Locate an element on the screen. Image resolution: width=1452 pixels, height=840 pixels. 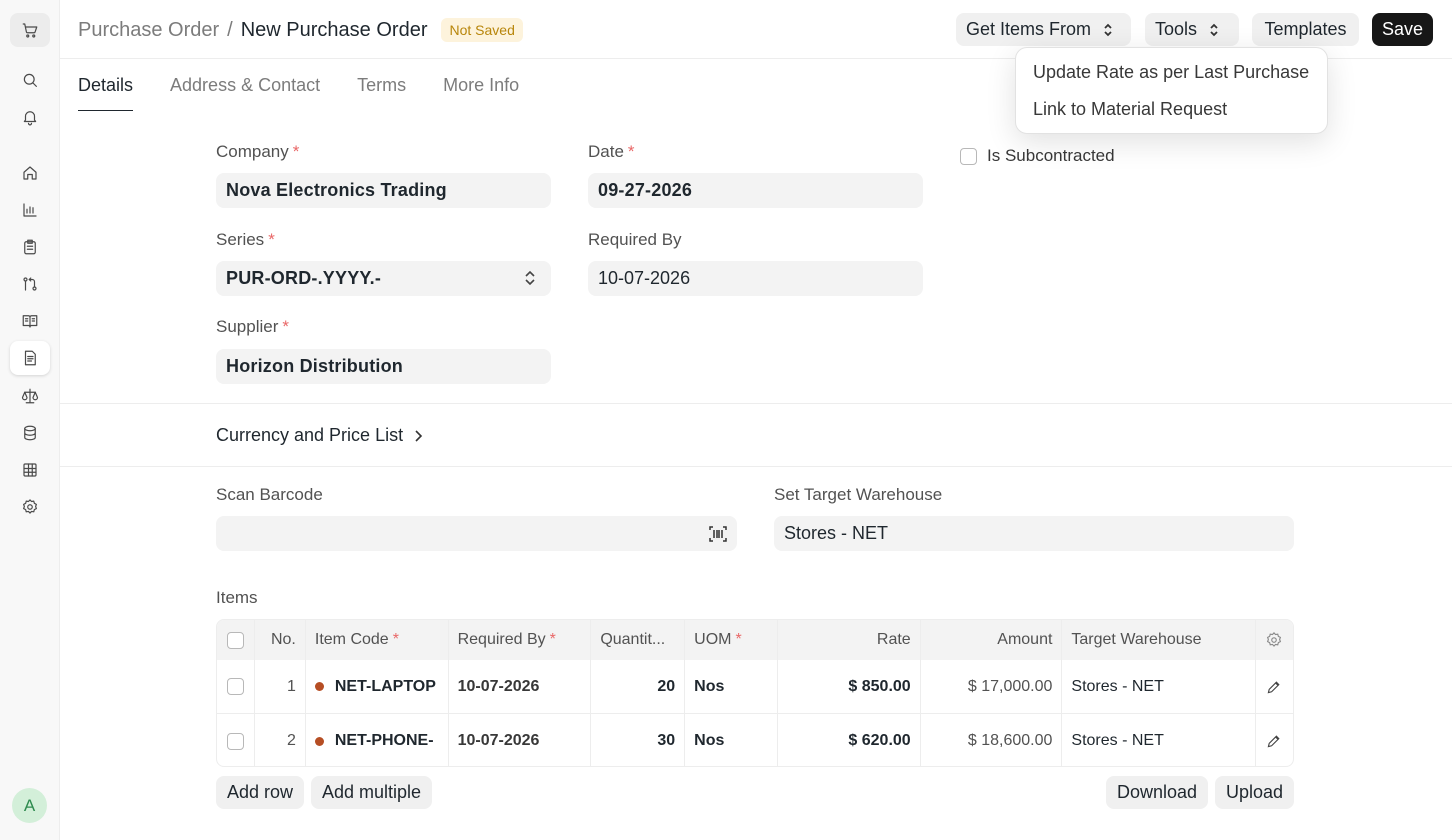
tab-more-info: More Info is located at coordinates (481, 85).